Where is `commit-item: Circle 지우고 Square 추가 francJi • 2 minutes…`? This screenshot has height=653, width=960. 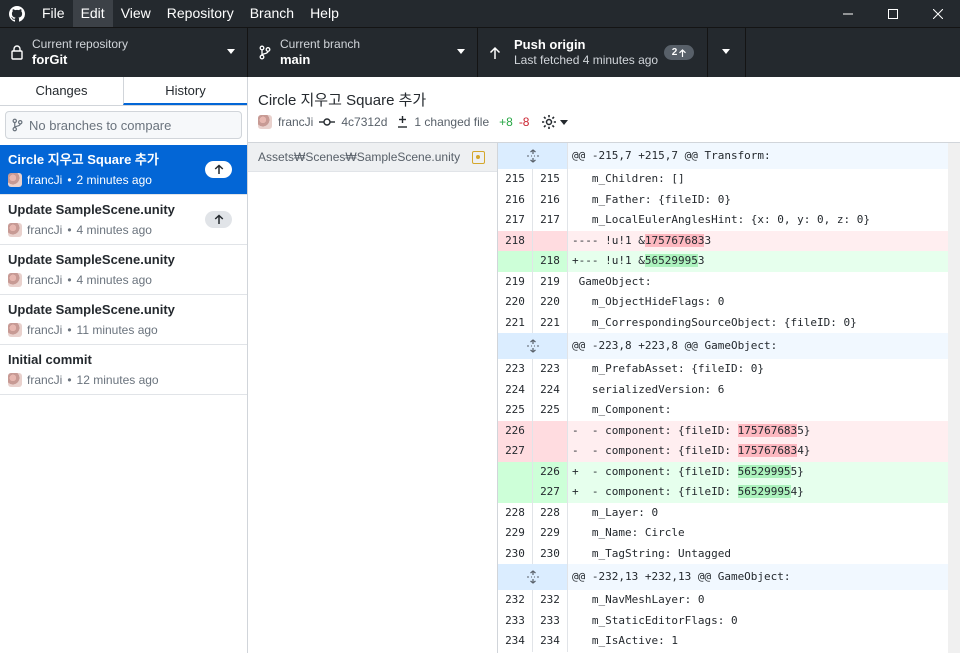
commit-item: Circle 지우고 Square 추가 francJi • 2 minutes… is located at coordinates (123, 170).